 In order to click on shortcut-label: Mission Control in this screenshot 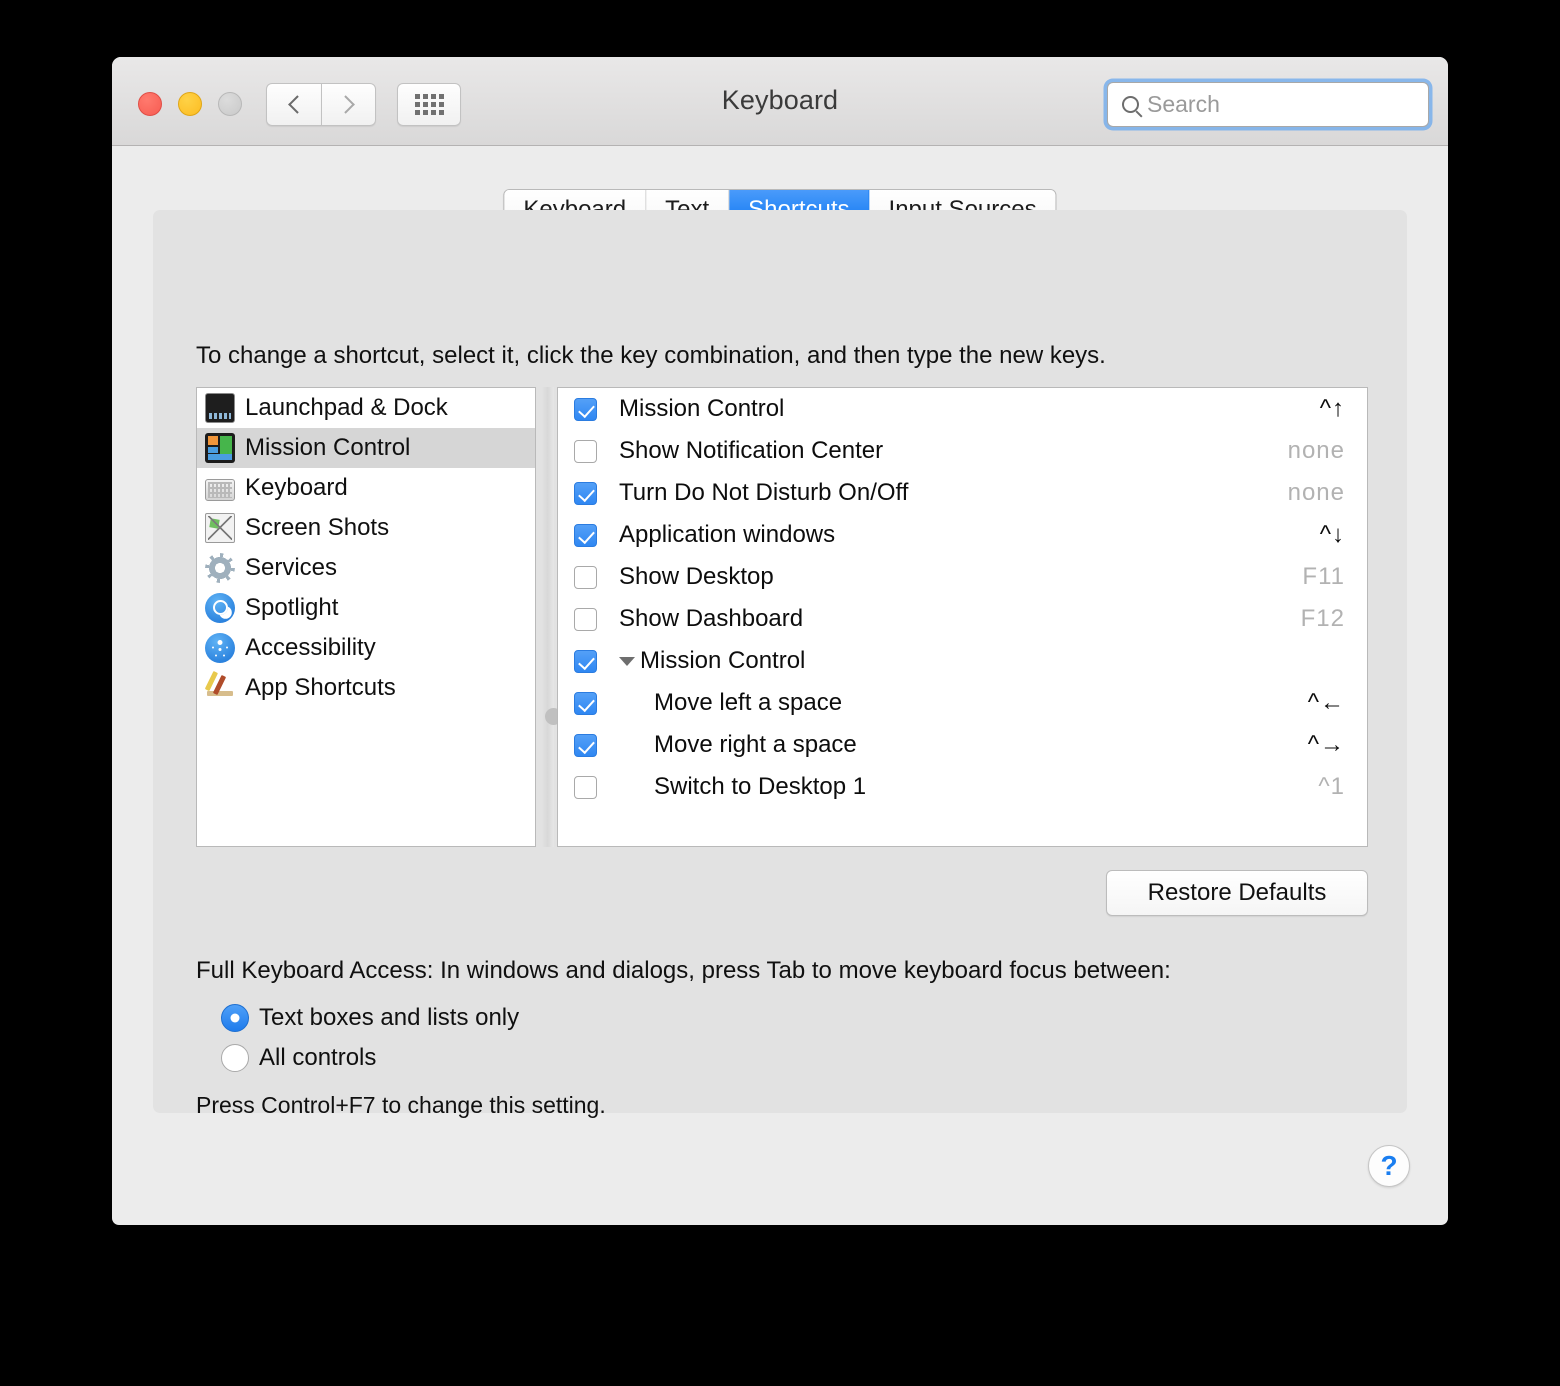, I will do `click(702, 408)`.